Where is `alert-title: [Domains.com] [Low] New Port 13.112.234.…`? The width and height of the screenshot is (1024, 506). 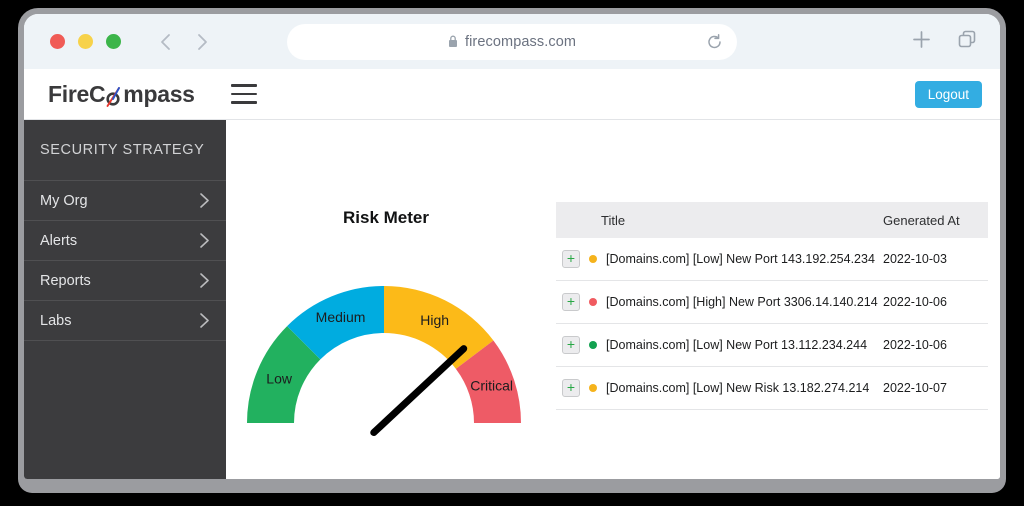
alert-title: [Domains.com] [Low] New Port 13.112.234.… is located at coordinates (744, 345).